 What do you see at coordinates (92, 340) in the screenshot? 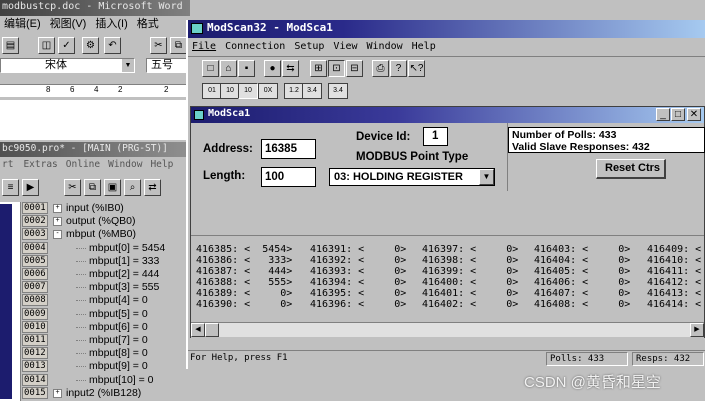
I see `tree-row: 0011 mbput[7] = 0` at bounding box center [92, 340].